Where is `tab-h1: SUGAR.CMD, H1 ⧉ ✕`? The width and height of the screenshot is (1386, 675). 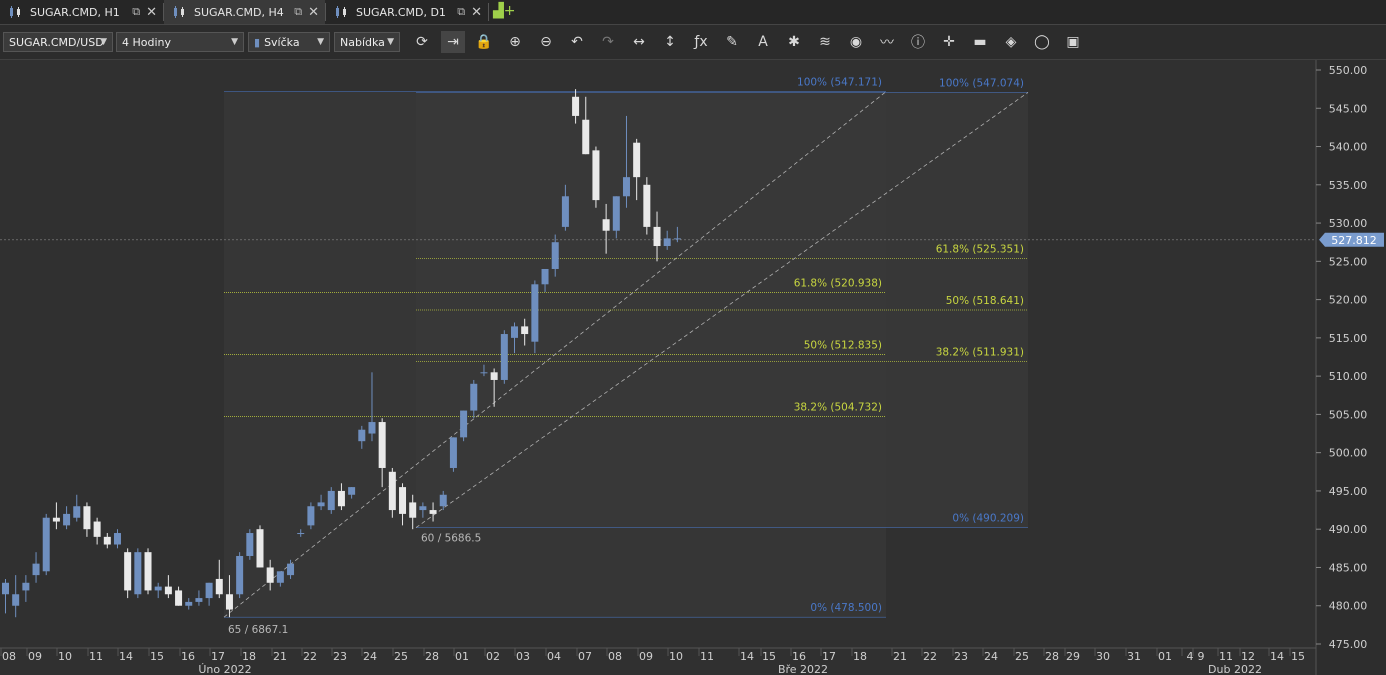
tab-h1: SUGAR.CMD, H1 ⧉ ✕ is located at coordinates (81, 12).